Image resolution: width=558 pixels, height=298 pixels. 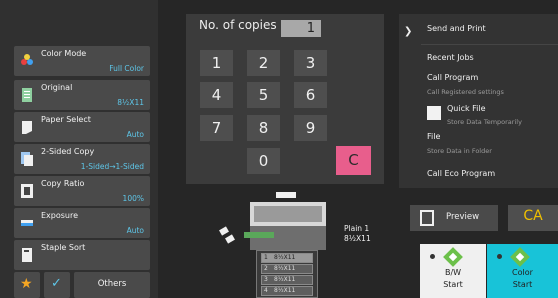 I want to click on key-4: 4, so click(x=216, y=95).